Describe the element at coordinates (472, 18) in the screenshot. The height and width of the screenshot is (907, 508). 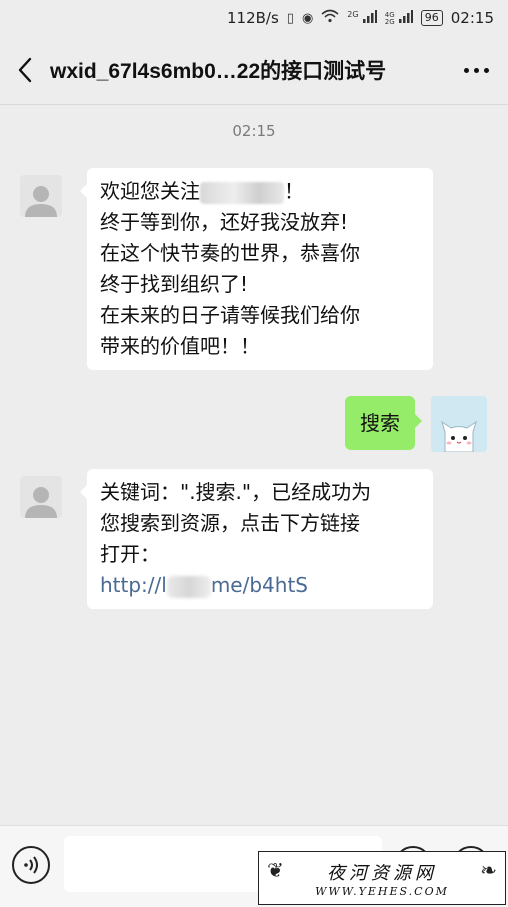
I see `clock: 02:15` at that location.